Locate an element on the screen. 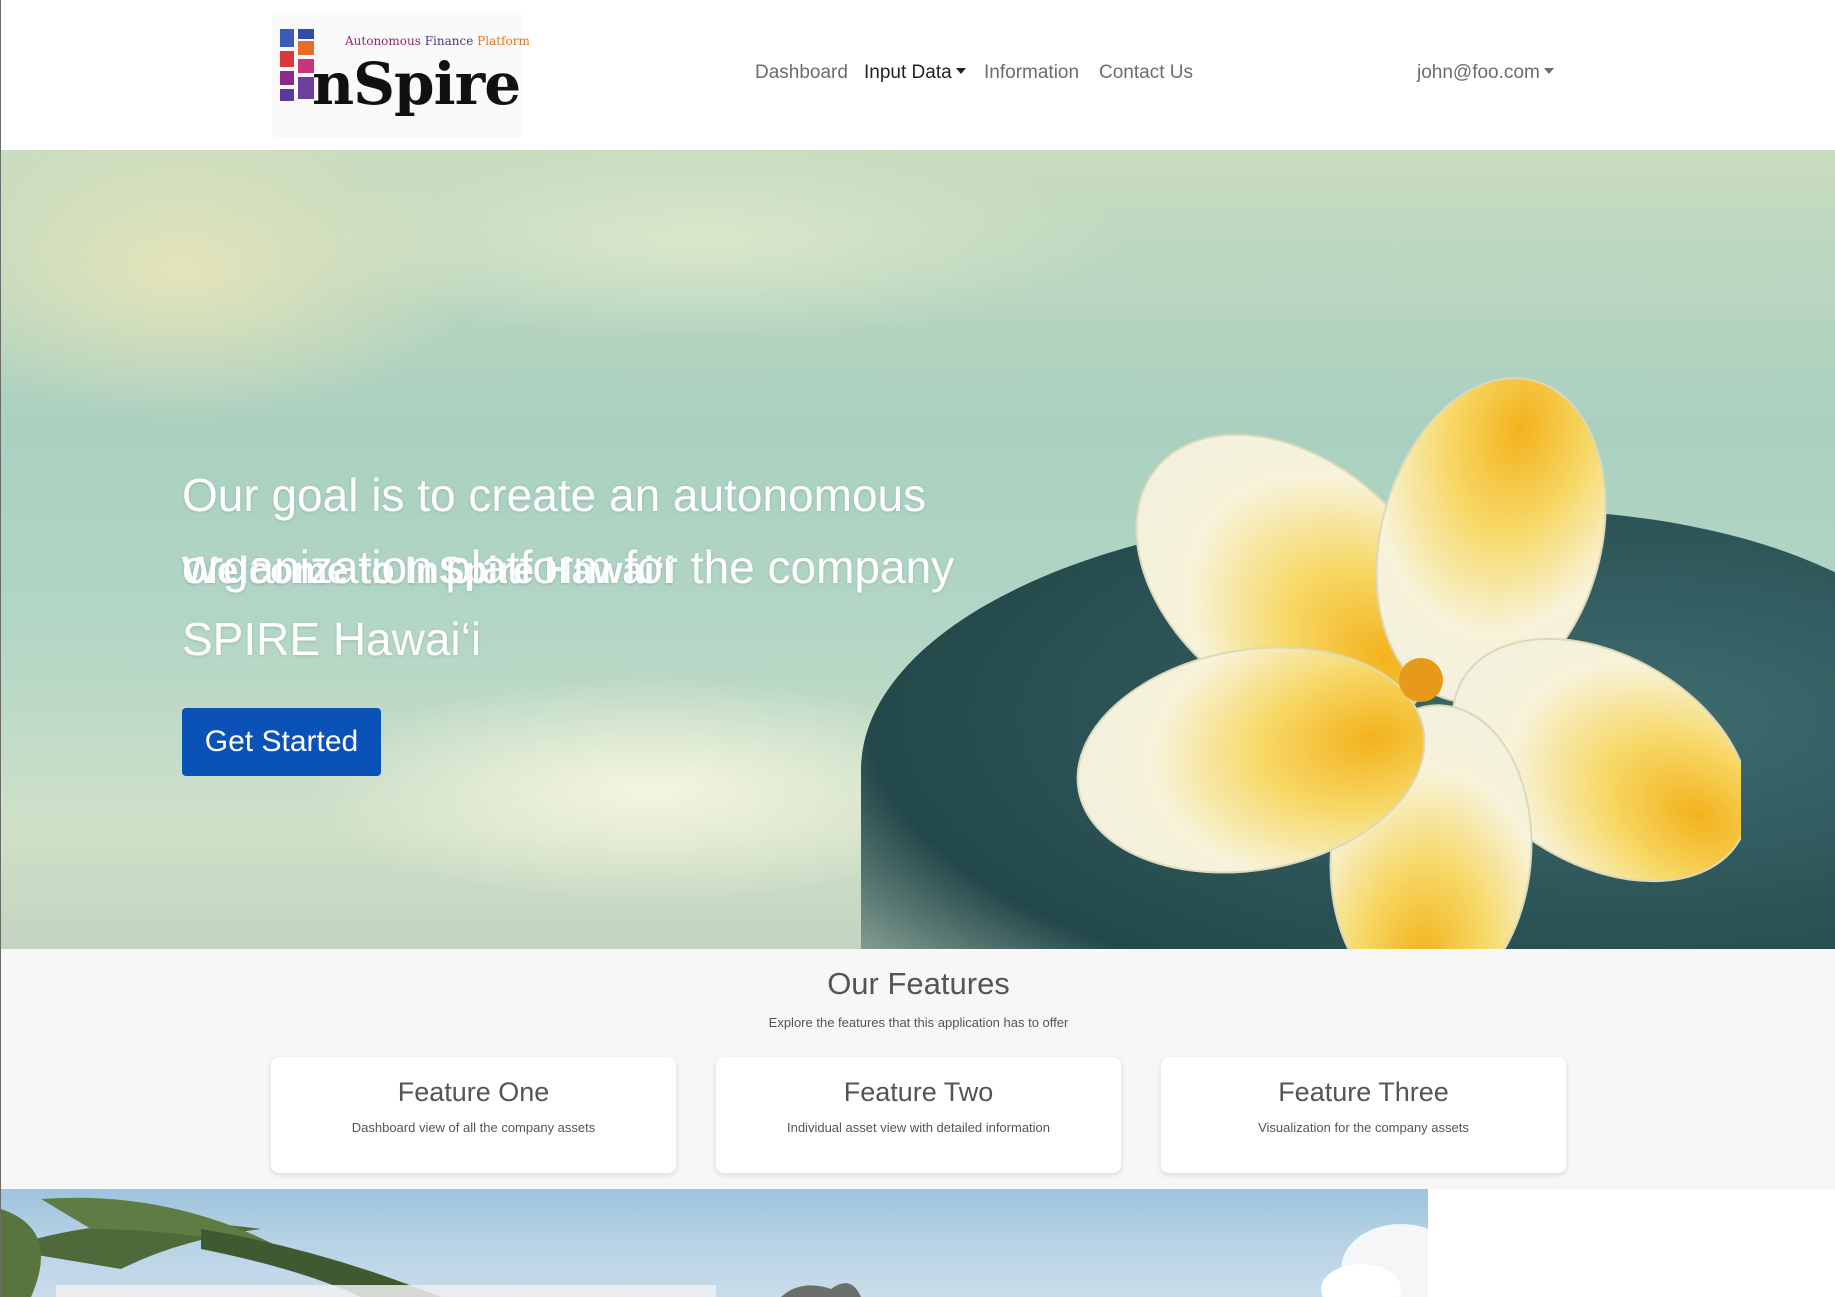 This screenshot has width=1835, height=1297. feature-card-description: Visualization for the company assets is located at coordinates (1363, 1127).